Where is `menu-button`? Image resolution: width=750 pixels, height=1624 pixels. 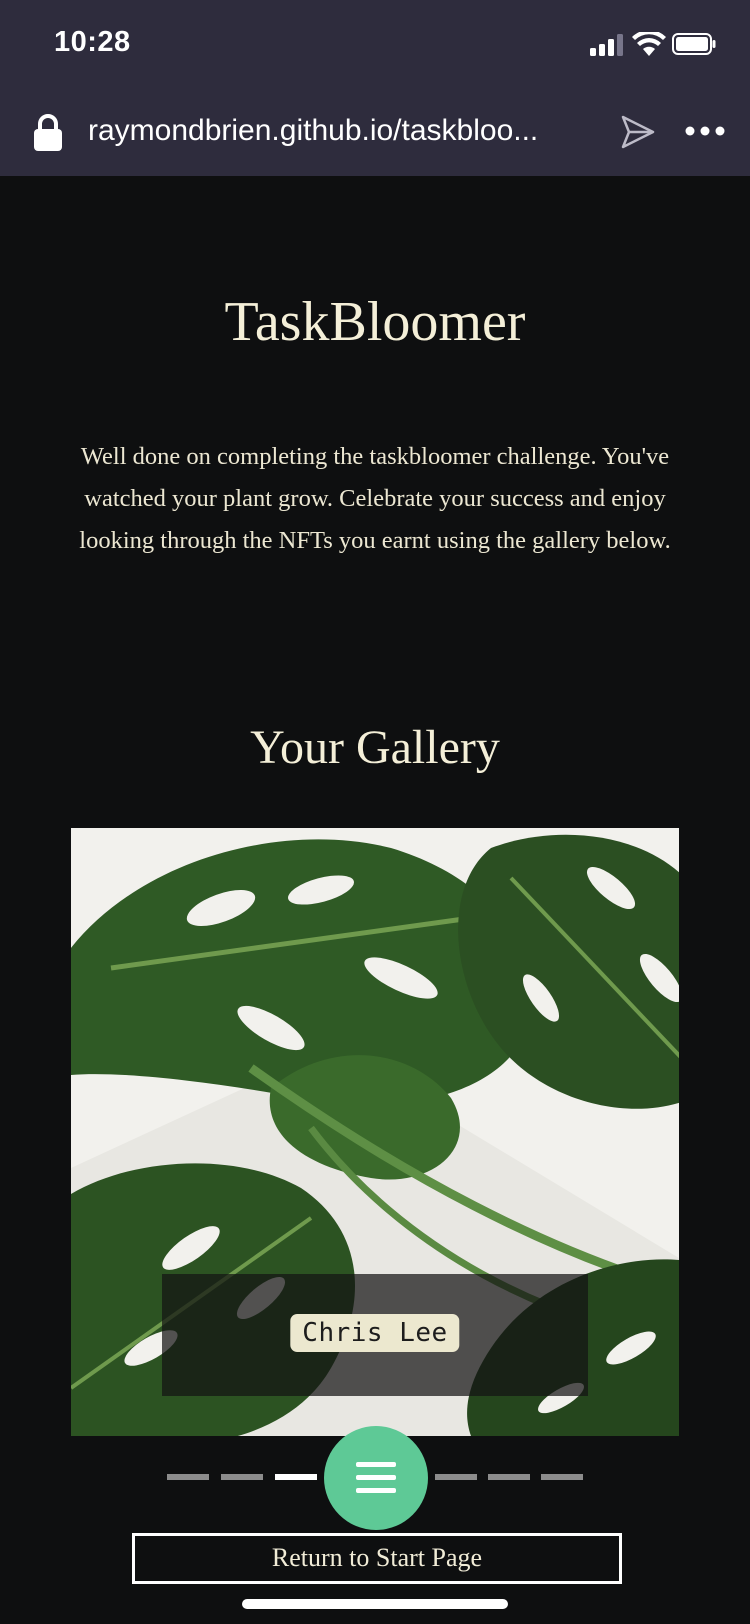 menu-button is located at coordinates (376, 1478).